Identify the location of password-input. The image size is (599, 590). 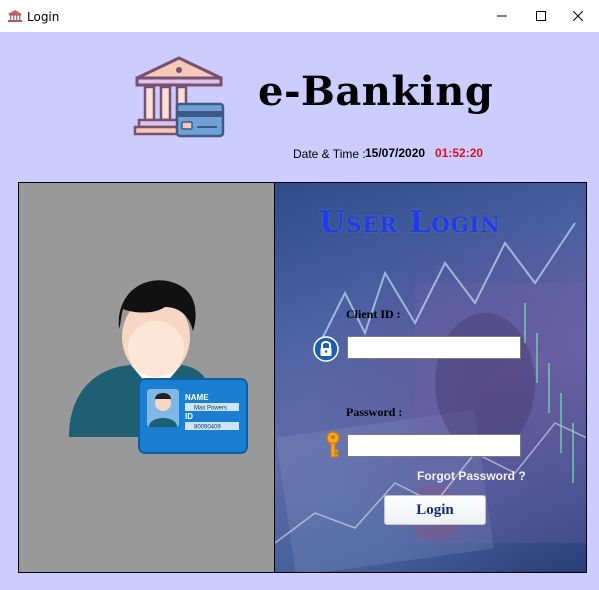
(434, 445).